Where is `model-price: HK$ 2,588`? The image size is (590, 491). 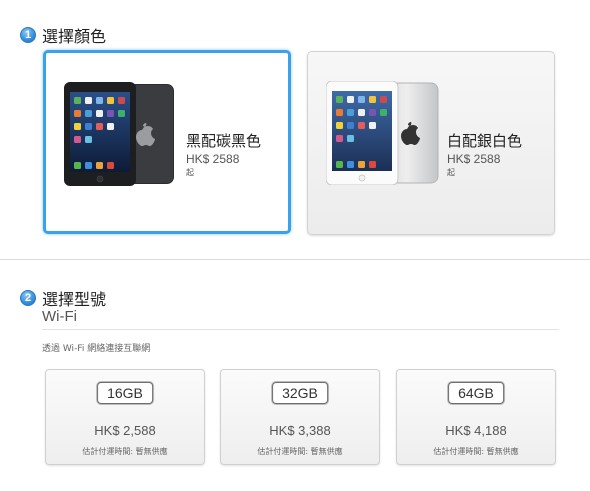 model-price: HK$ 2,588 is located at coordinates (125, 430).